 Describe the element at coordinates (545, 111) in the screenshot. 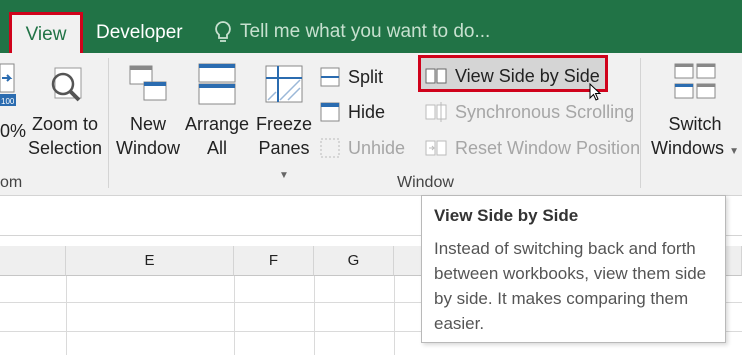

I see `synchronous-scrolling-label: Synchronous Scrolling` at that location.